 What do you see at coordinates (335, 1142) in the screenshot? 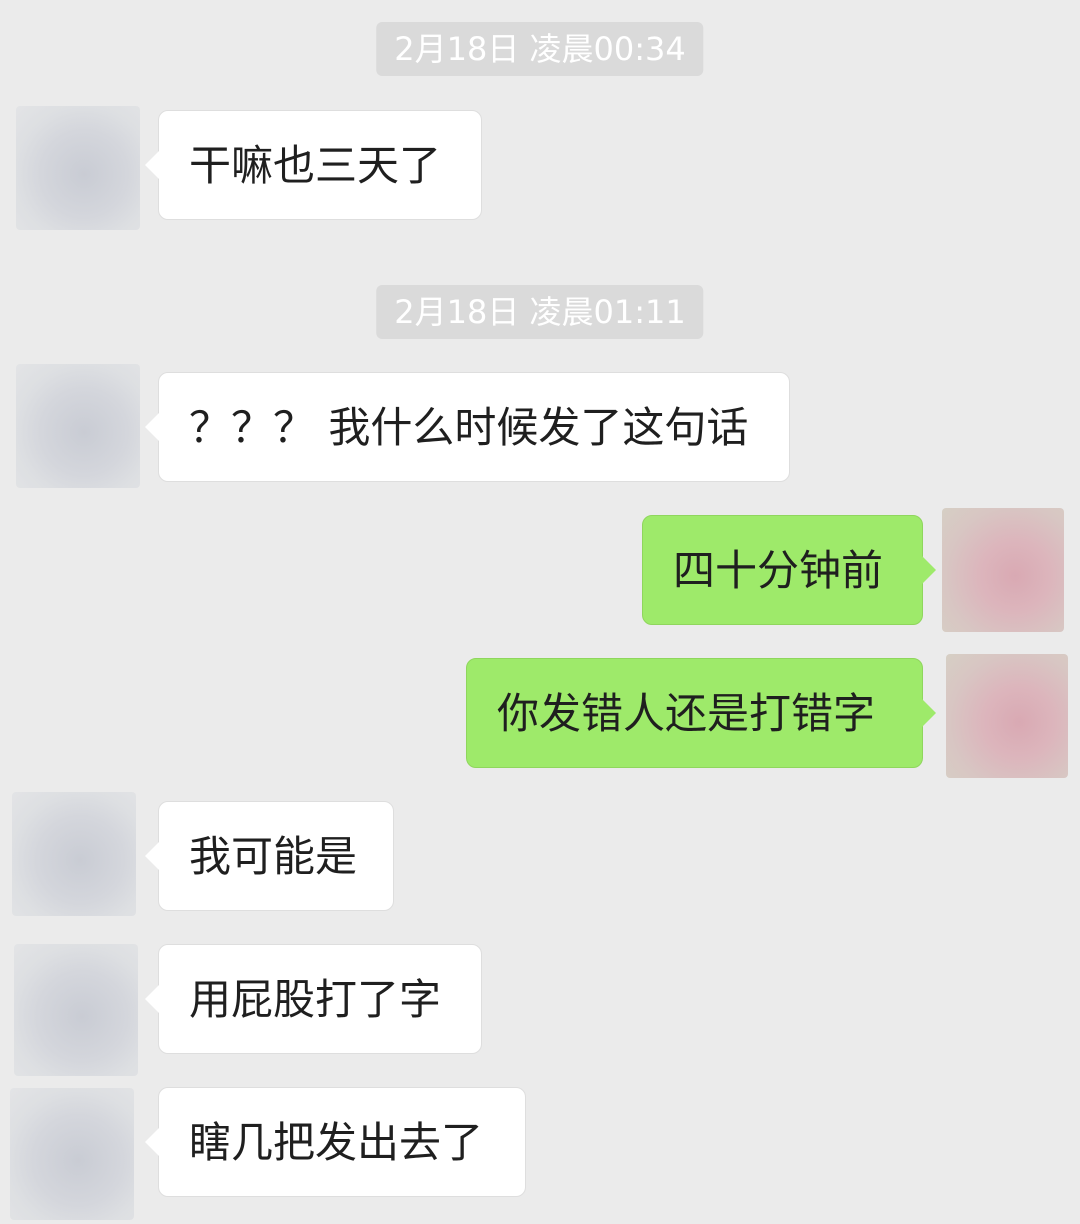
I see `incoming-message-bubble: 瞎几把发出去了` at bounding box center [335, 1142].